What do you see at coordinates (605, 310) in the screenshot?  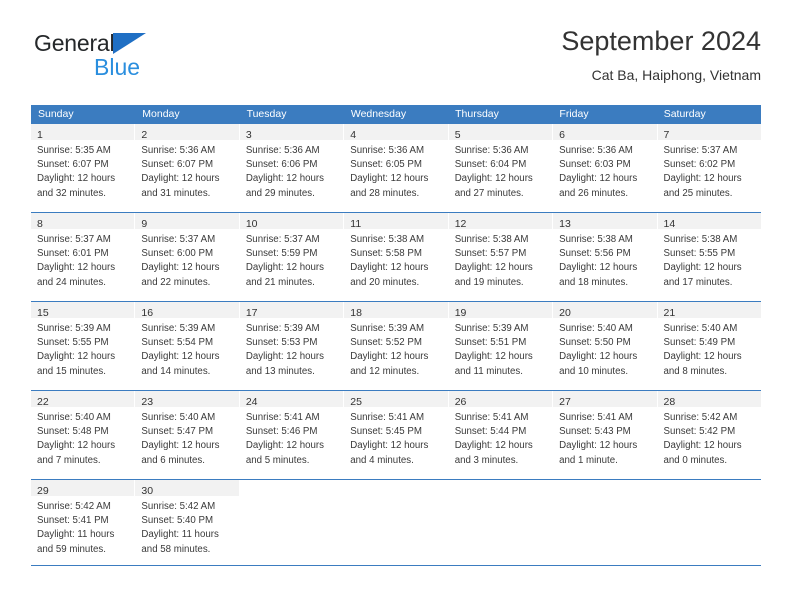 I see `day-number-strip: 20` at bounding box center [605, 310].